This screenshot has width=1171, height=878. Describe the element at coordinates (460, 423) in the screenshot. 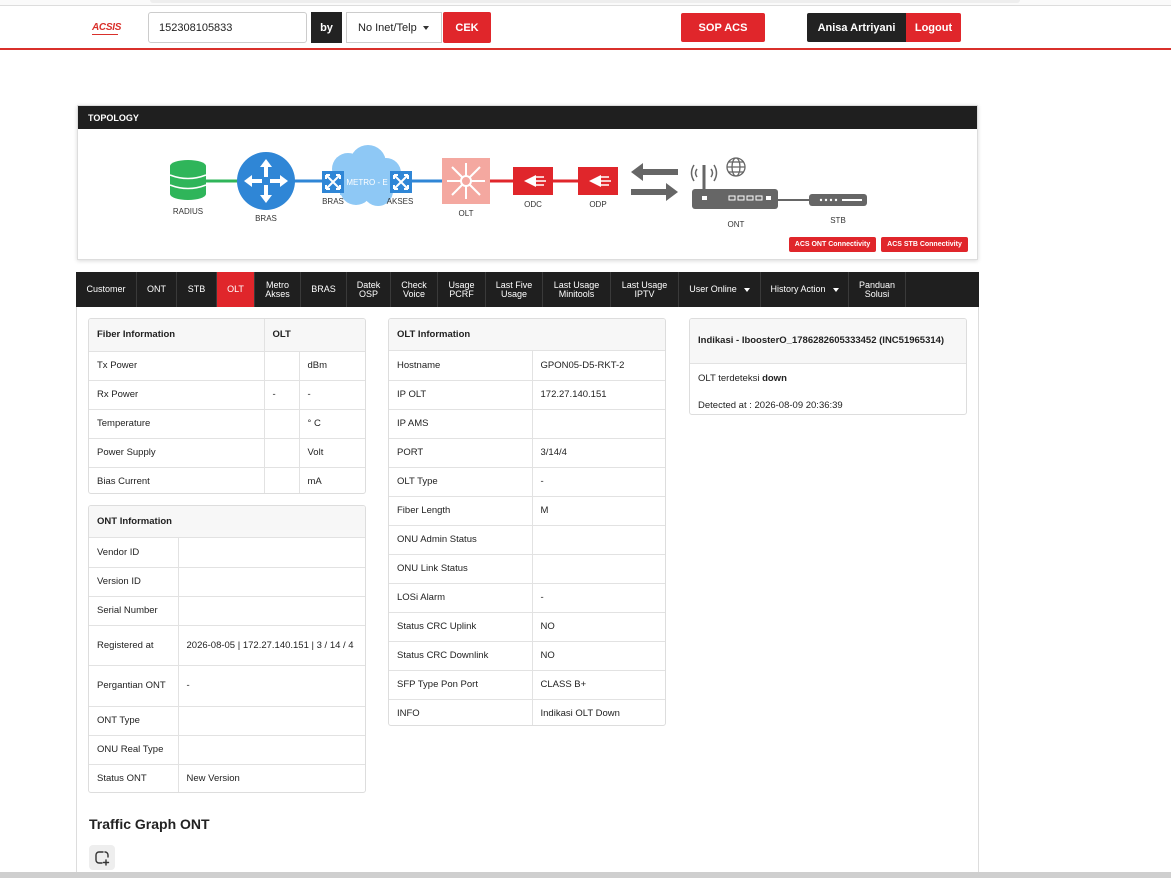

I see `row-label: IP AMS` at that location.